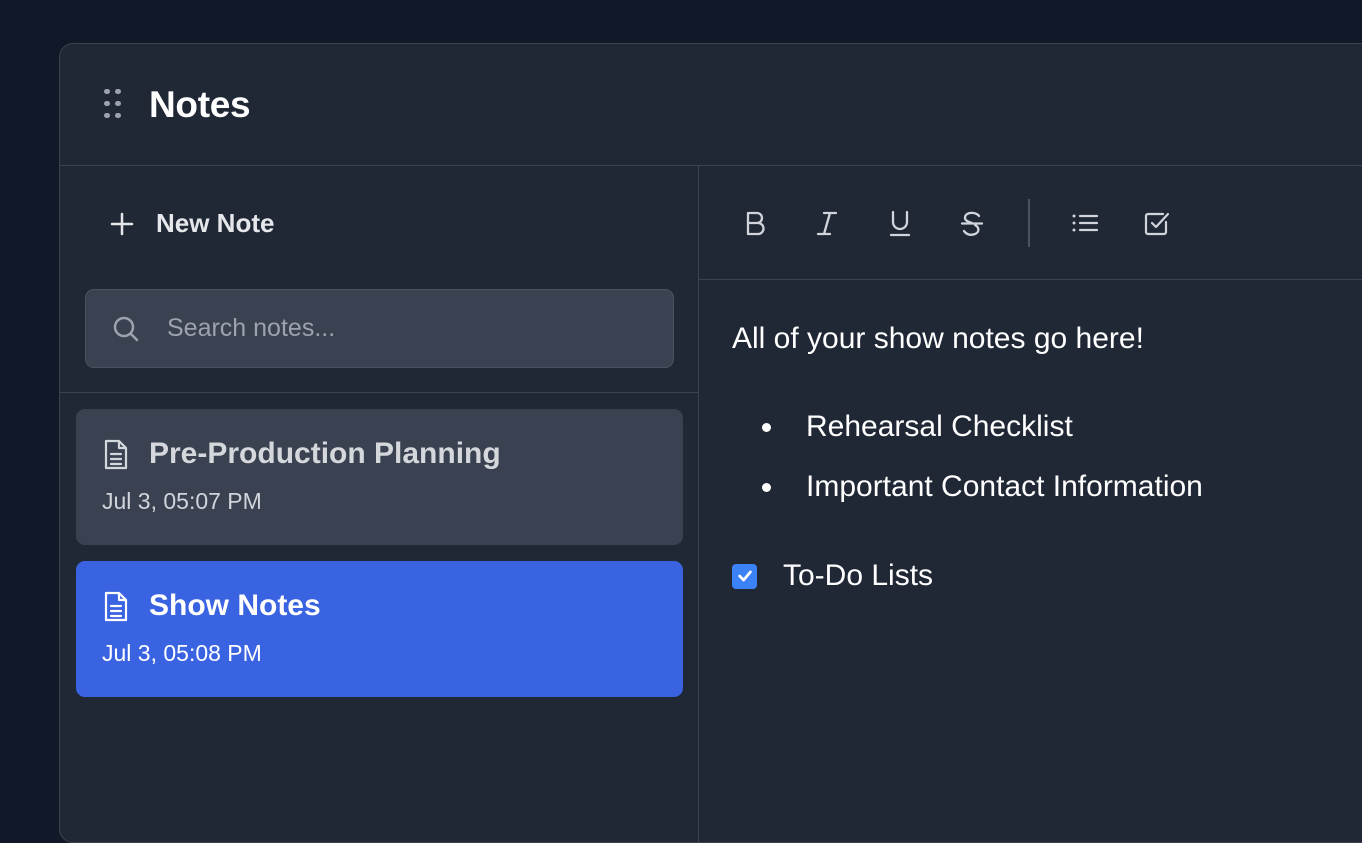  Describe the element at coordinates (379, 629) in the screenshot. I see `note-list-item: Show Notes Jul 3, 05:08 PM` at that location.